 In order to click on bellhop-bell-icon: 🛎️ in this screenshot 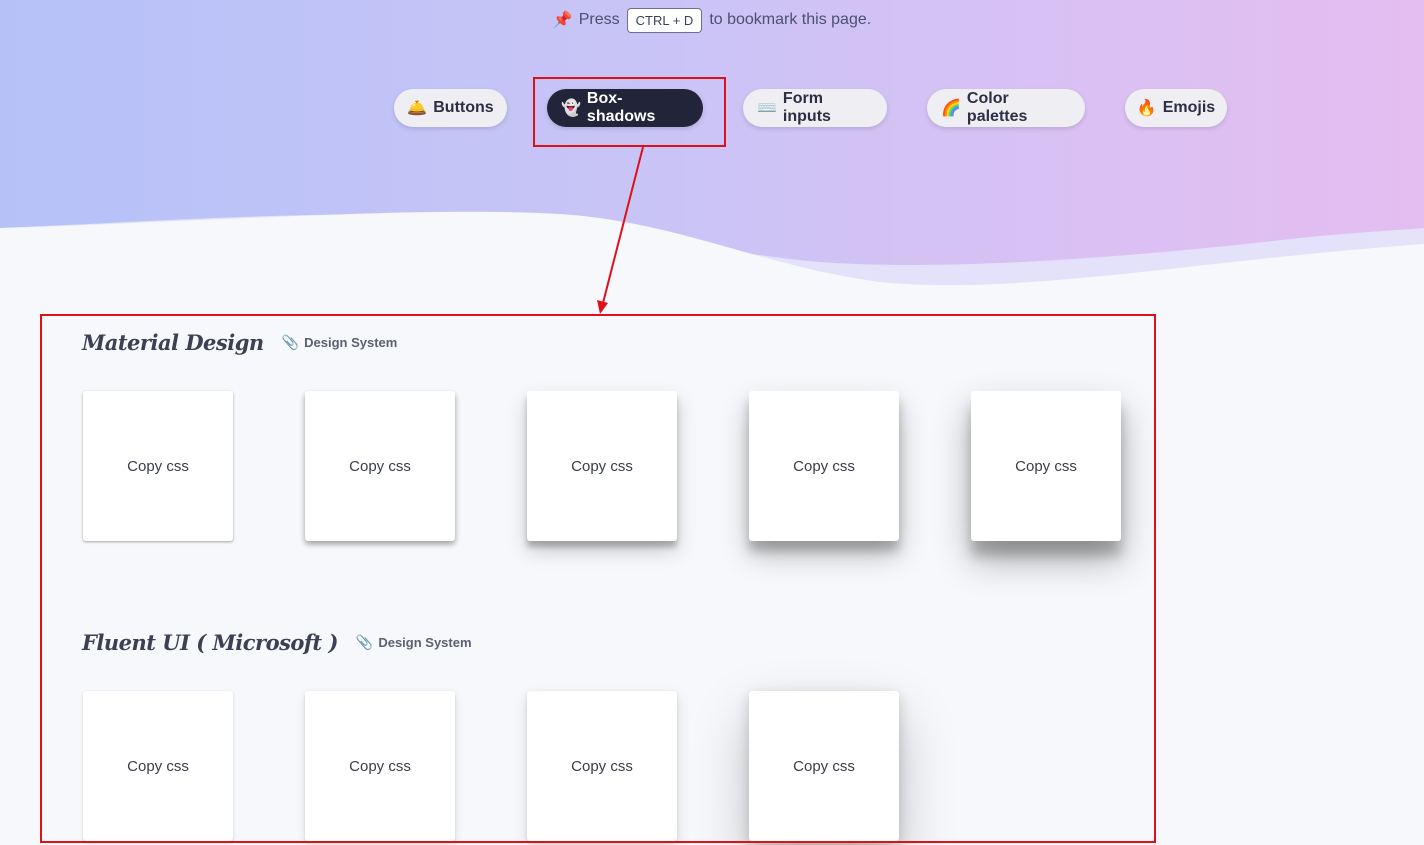, I will do `click(417, 108)`.